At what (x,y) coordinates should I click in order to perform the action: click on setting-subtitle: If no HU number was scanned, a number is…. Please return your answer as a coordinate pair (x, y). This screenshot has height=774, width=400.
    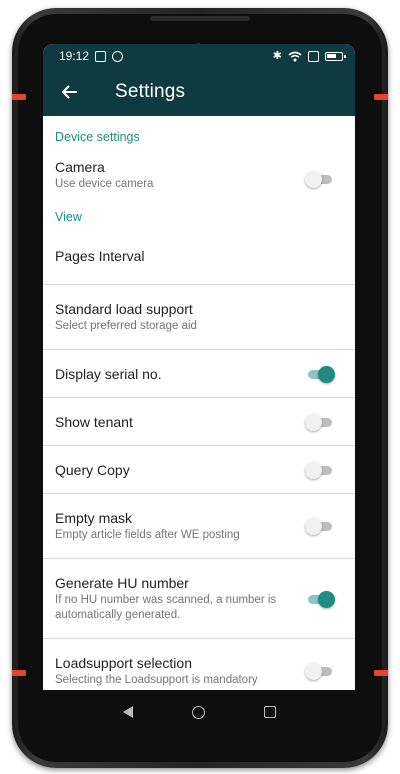
    Looking at the image, I should click on (166, 607).